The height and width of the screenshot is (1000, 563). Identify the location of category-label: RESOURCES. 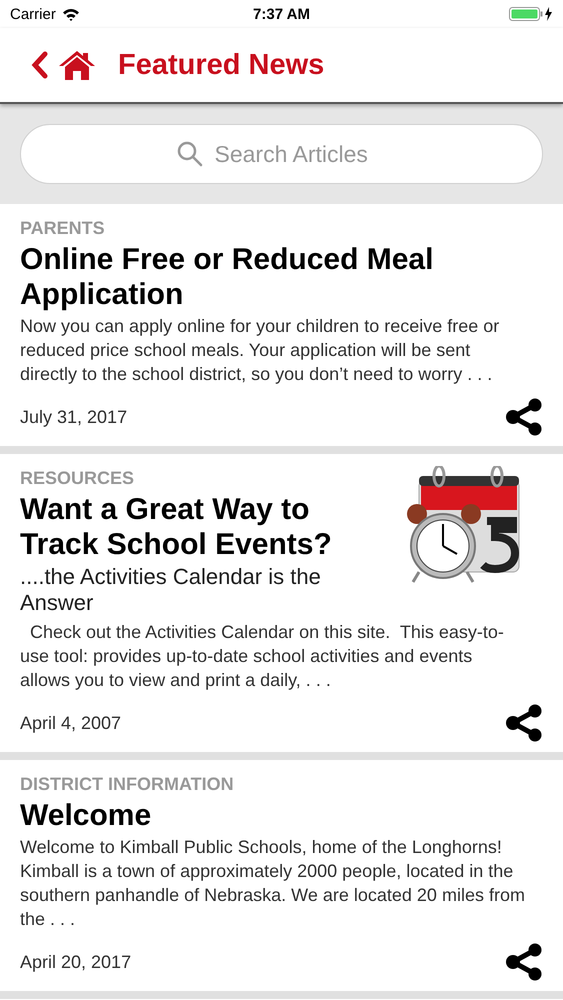
(78, 478).